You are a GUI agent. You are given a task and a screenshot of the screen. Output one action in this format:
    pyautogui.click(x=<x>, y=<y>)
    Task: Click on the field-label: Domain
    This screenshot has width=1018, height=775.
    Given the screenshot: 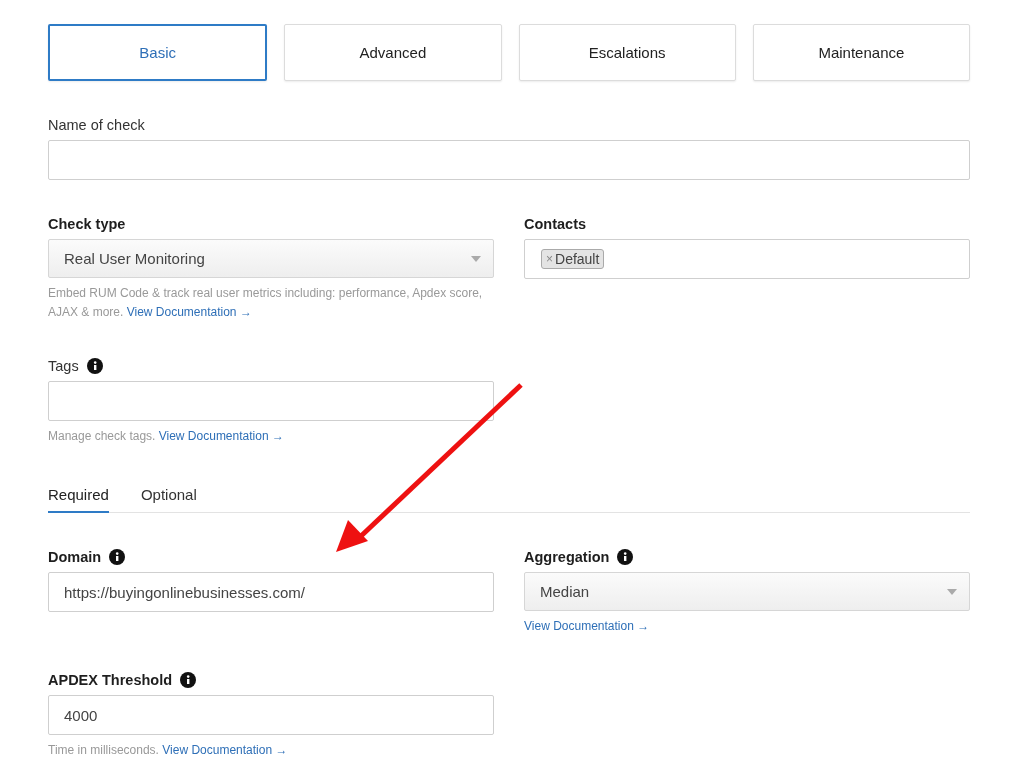 What is the action you would take?
    pyautogui.click(x=75, y=557)
    